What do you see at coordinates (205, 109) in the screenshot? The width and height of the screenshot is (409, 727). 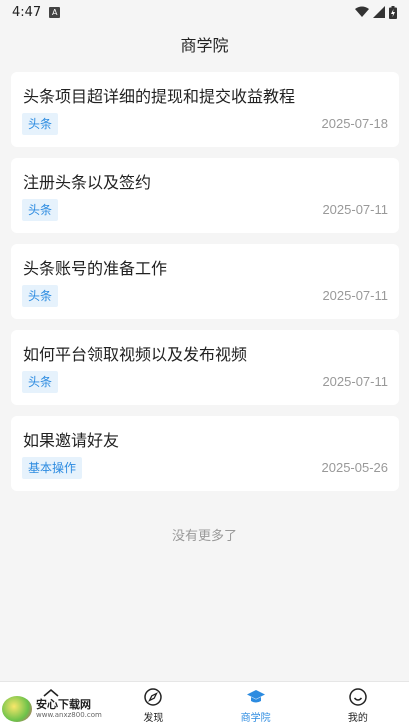 I see `article-card: 头条项目超详细的提现和提交收益教程 头条 2025-07-18` at bounding box center [205, 109].